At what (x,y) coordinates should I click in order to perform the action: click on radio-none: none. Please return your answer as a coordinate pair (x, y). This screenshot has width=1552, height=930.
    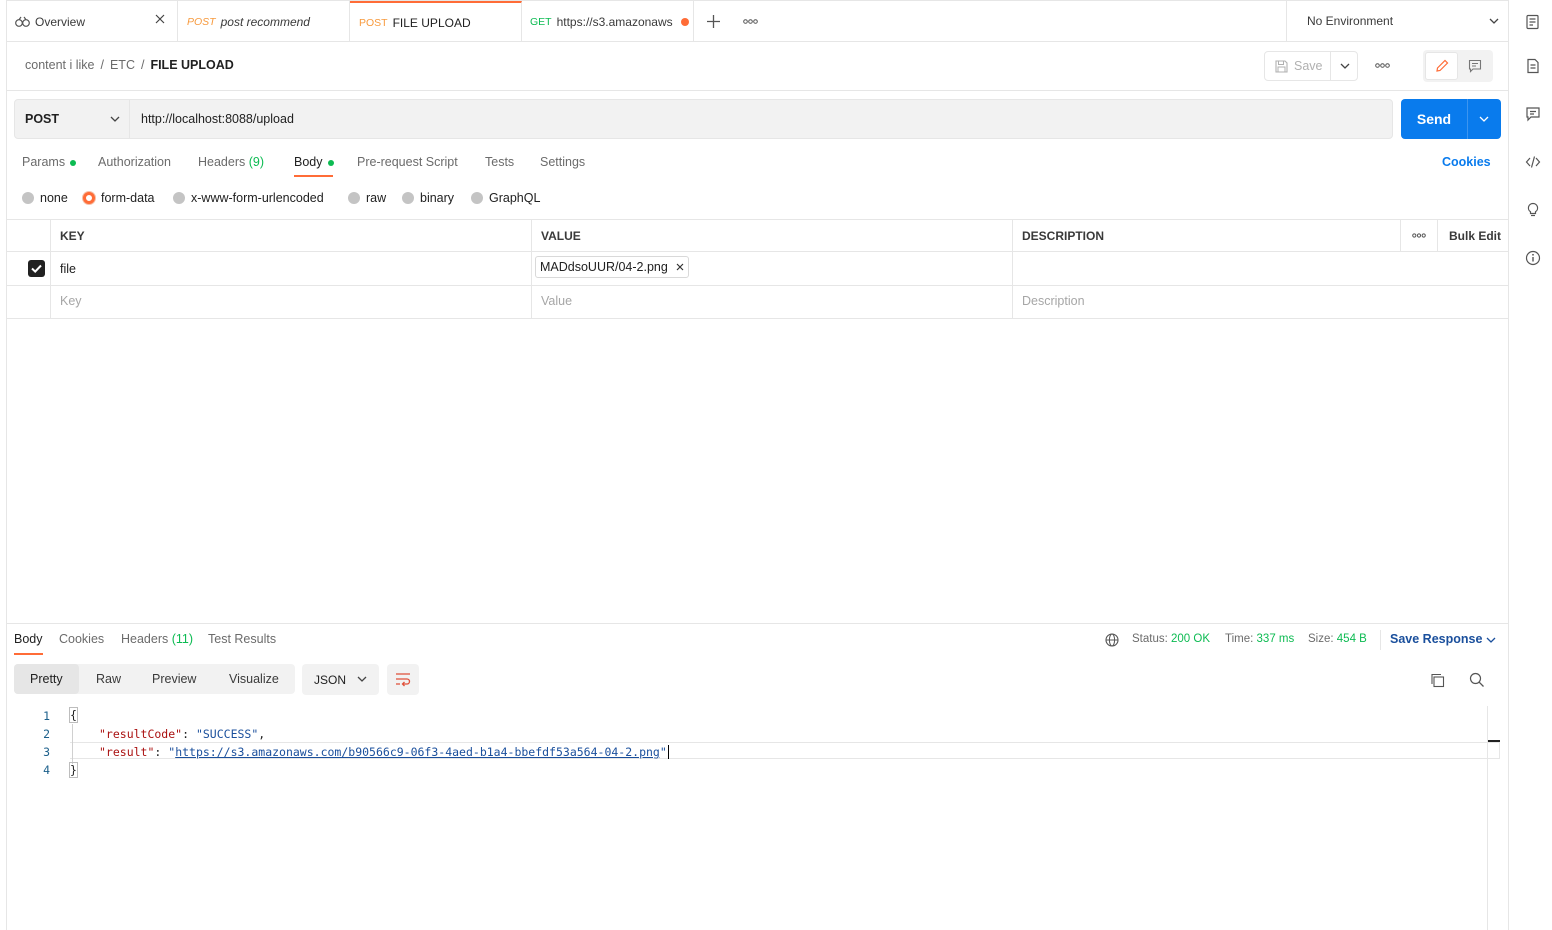
    Looking at the image, I should click on (45, 198).